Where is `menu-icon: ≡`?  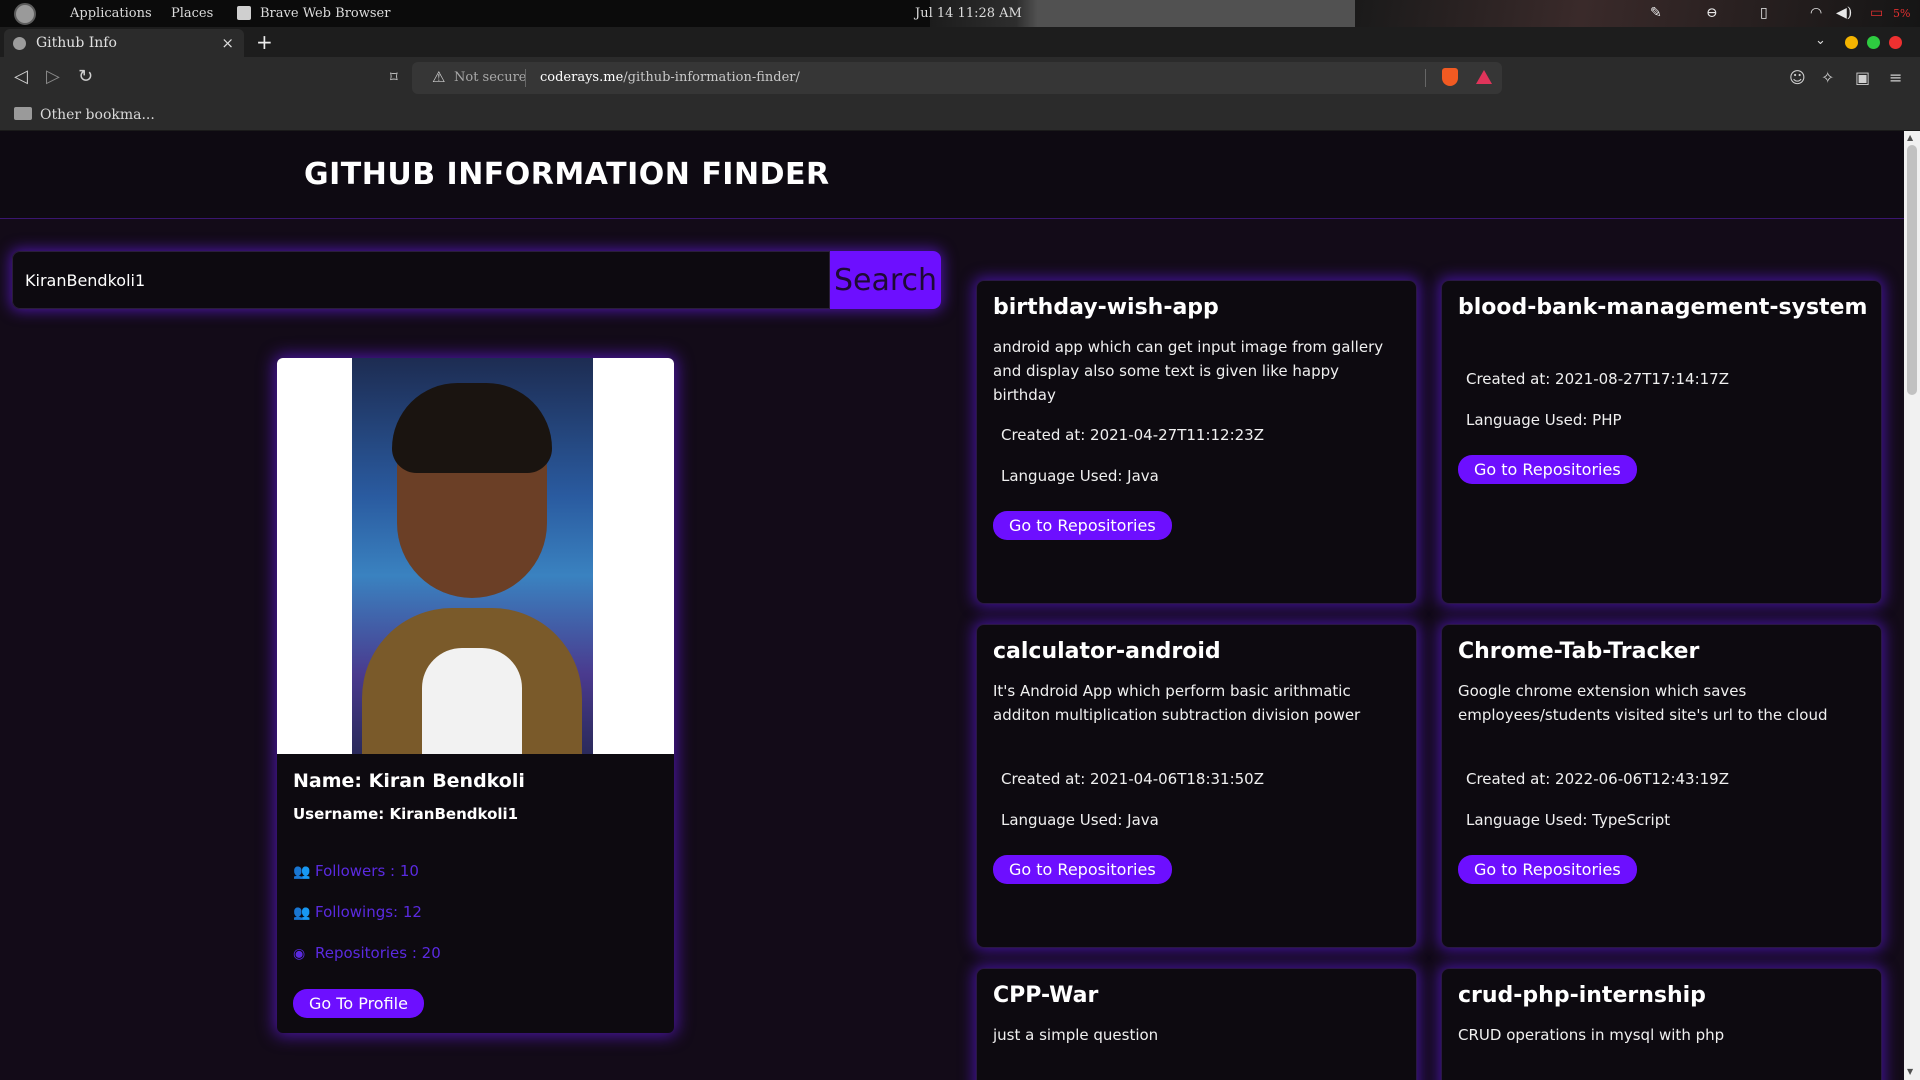 menu-icon: ≡ is located at coordinates (1895, 77).